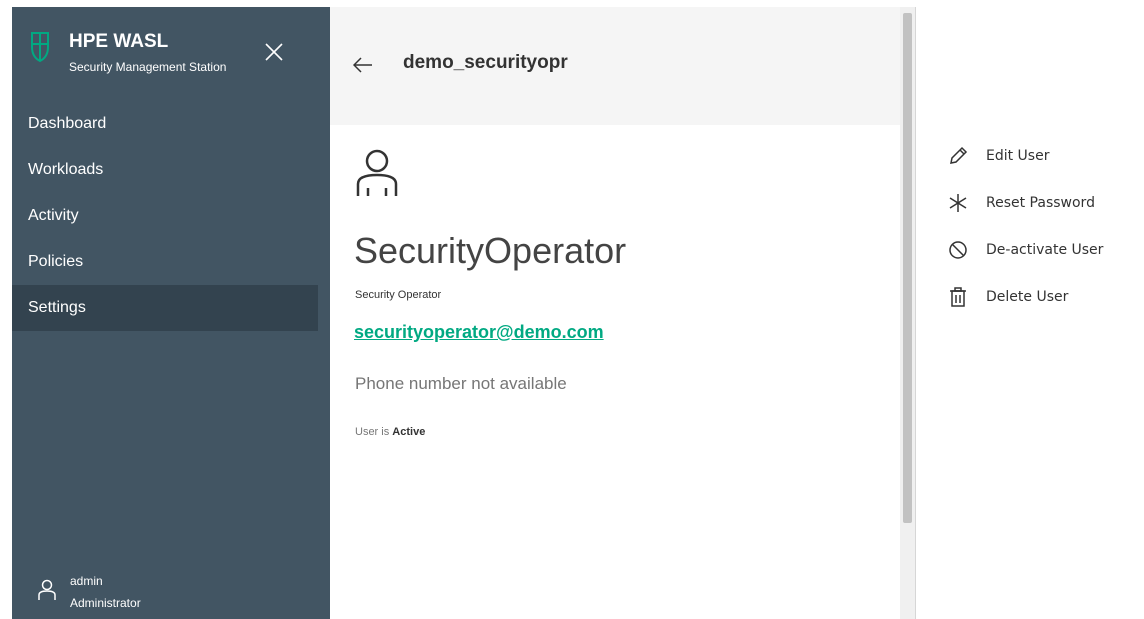 This screenshot has width=1144, height=619. I want to click on deactivate-user-button: De-activate User, so click(1043, 249).